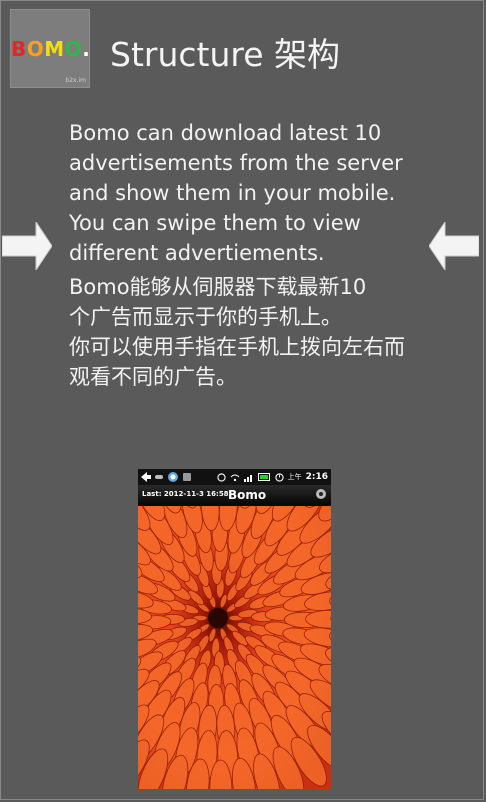  I want to click on last-updated-label: Last: 2012-11-3 16:58, so click(185, 494).